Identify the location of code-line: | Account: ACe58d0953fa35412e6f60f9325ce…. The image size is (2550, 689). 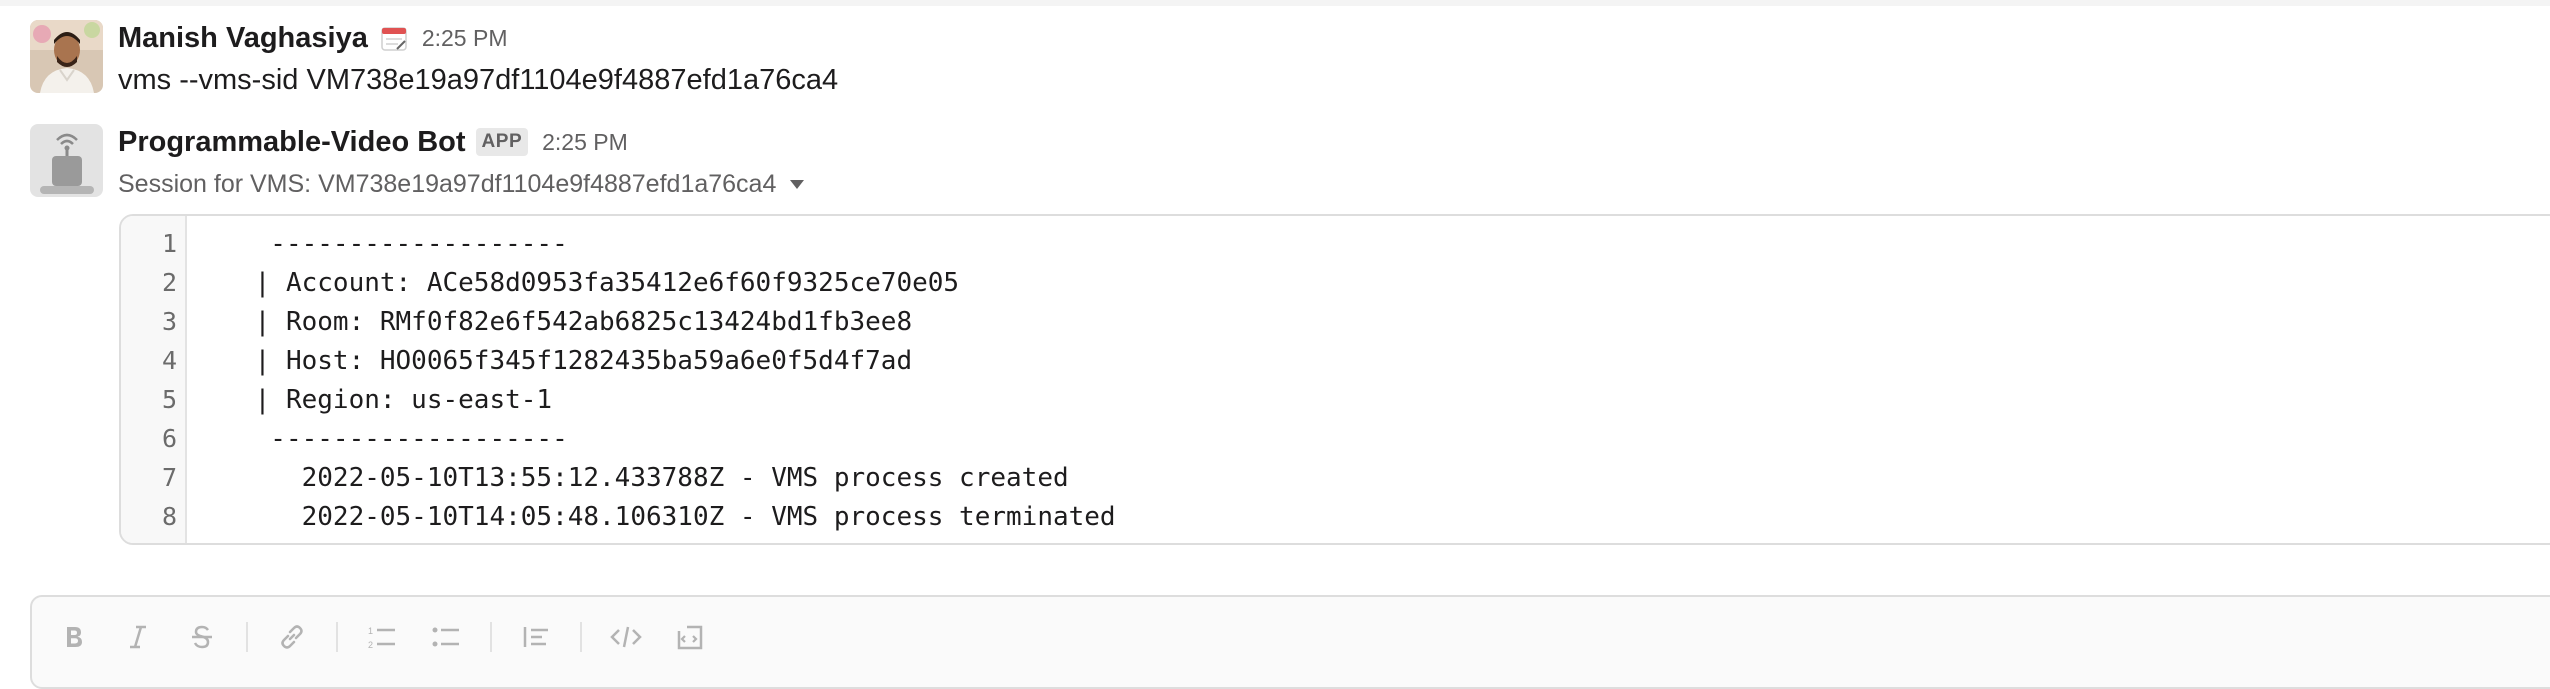
(599, 283).